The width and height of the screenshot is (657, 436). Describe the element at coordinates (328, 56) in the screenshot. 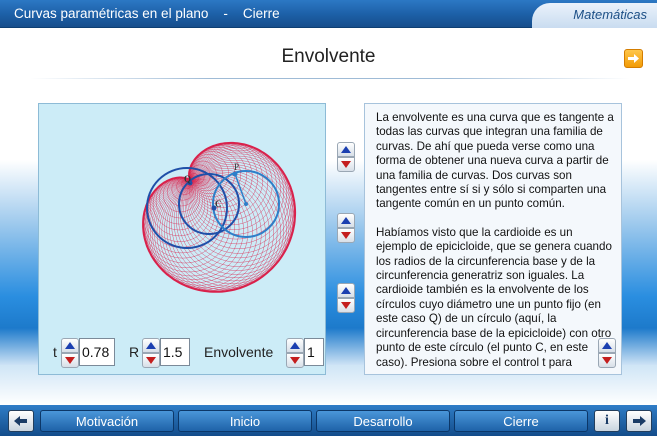

I see `page-title: Envolvente` at that location.